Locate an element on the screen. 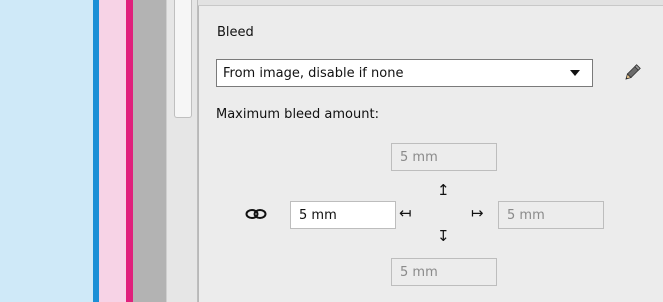 This screenshot has width=663, height=302. bleed-right-field: 5 mm is located at coordinates (551, 215).